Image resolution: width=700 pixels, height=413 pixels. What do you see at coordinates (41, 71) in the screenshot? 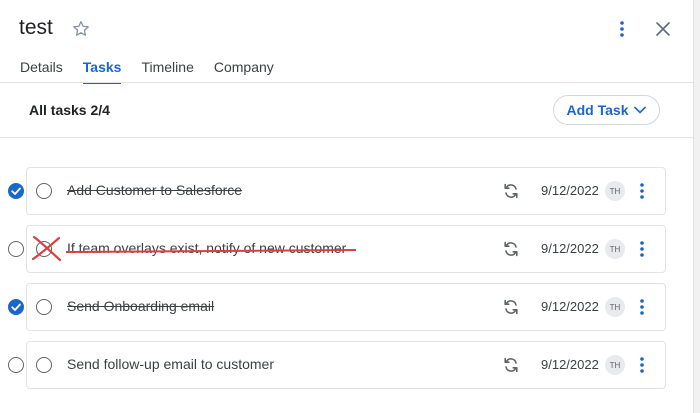
I see `tab-details: Details` at bounding box center [41, 71].